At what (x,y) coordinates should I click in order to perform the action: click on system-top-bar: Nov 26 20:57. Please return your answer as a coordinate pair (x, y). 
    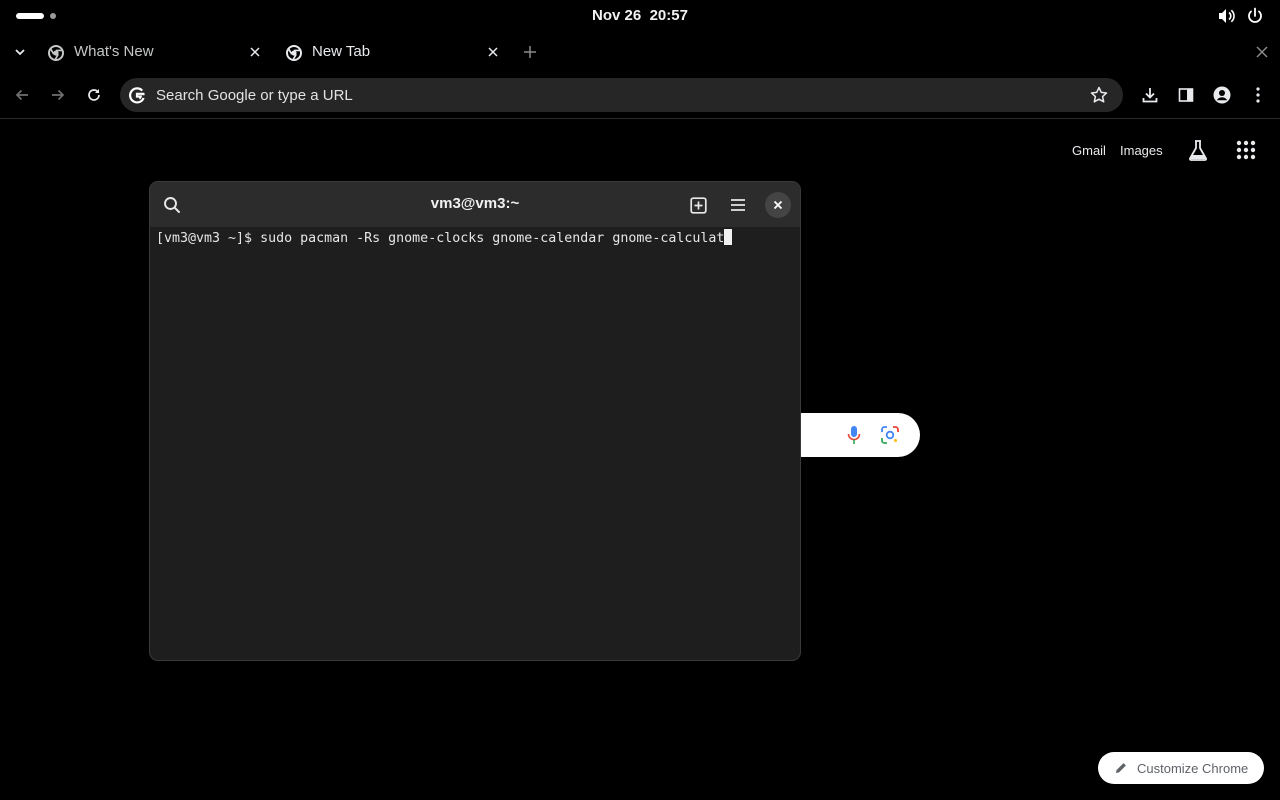
    Looking at the image, I should click on (640, 16).